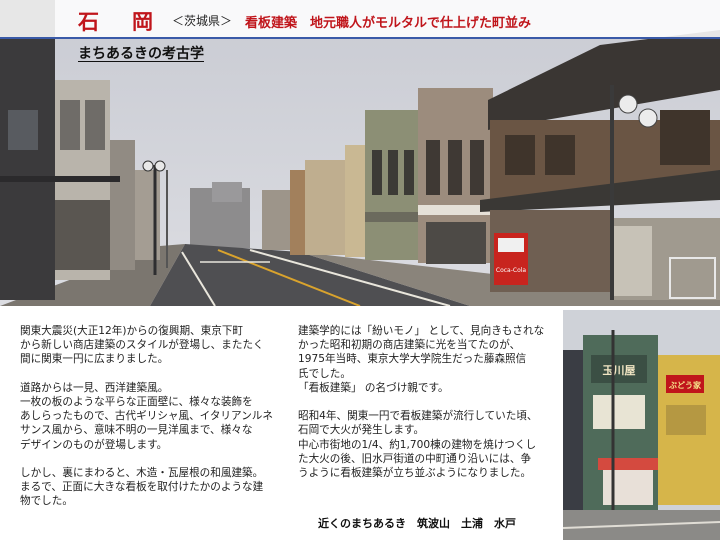 The width and height of the screenshot is (720, 540). I want to click on title-bar: 石 岡 ＜茨城県＞ 看板建築 地元職人がモルタルで仕上げた町並み, so click(360, 19).